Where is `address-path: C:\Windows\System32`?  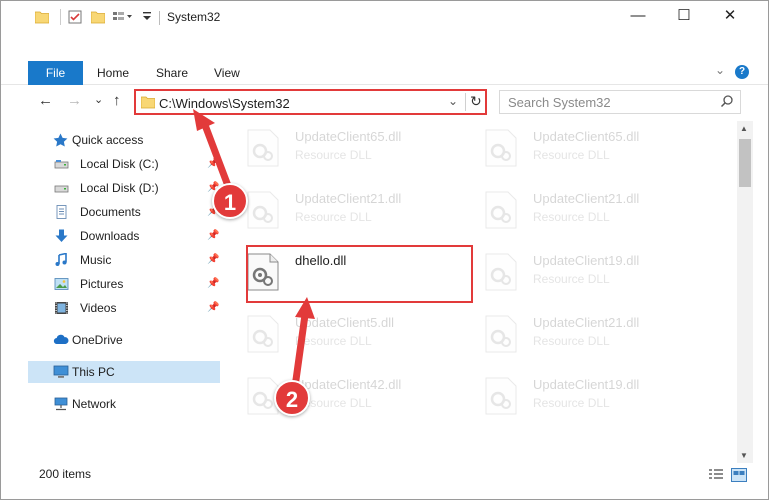
address-path: C:\Windows\System32 is located at coordinates (224, 103).